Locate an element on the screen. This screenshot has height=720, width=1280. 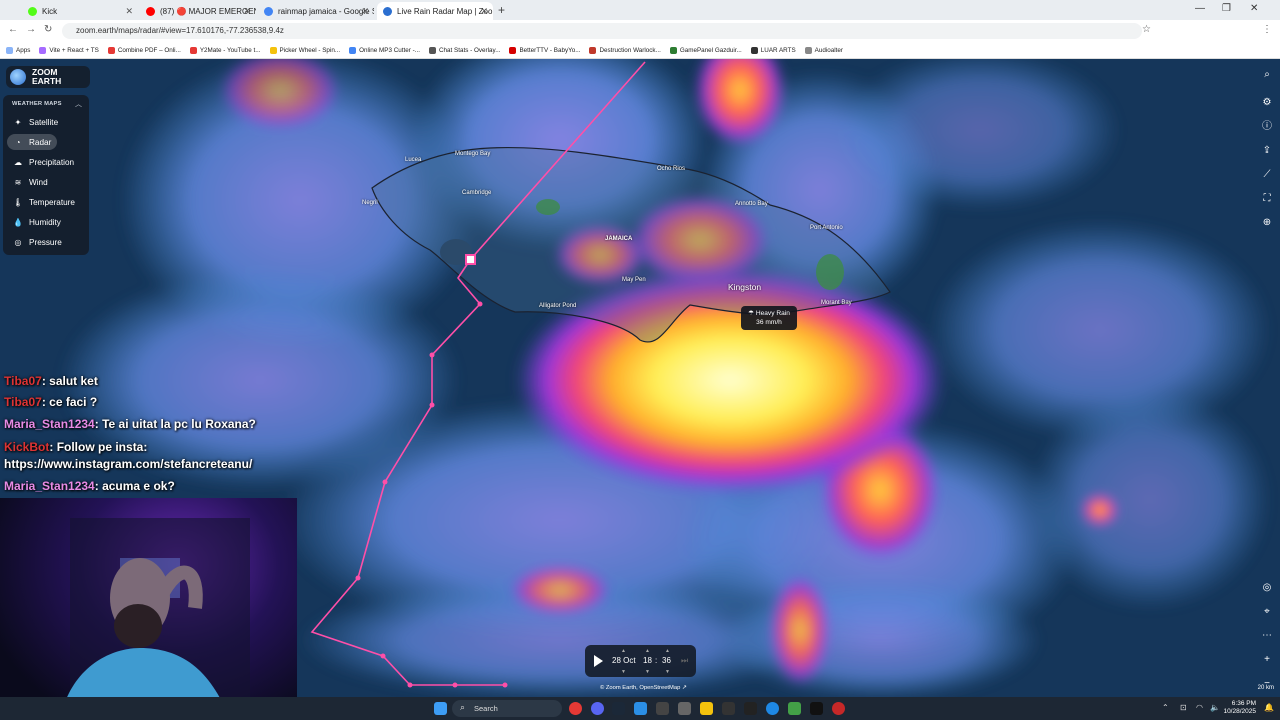
map-zoom-controls: ◎ ⌖ ⋯ + − is located at coordinates (1267, 636).